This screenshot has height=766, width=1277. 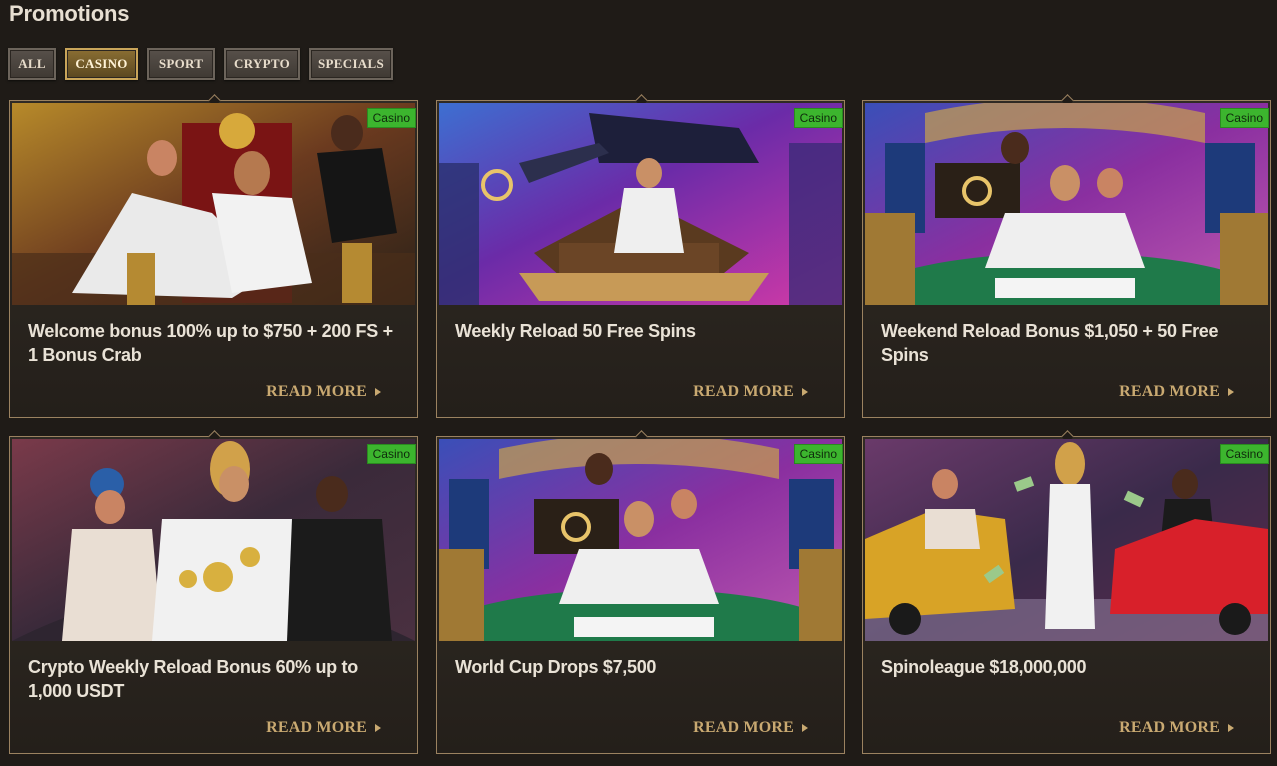 What do you see at coordinates (213, 540) in the screenshot?
I see `promo-image-crypto` at bounding box center [213, 540].